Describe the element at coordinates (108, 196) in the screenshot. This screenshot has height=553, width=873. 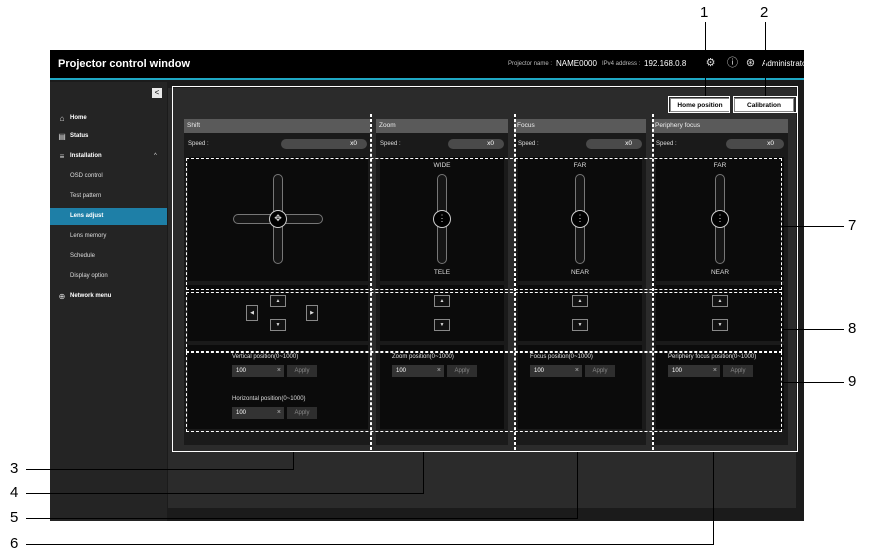
I see `sidebar-item-test-pattern: Test pattern` at that location.